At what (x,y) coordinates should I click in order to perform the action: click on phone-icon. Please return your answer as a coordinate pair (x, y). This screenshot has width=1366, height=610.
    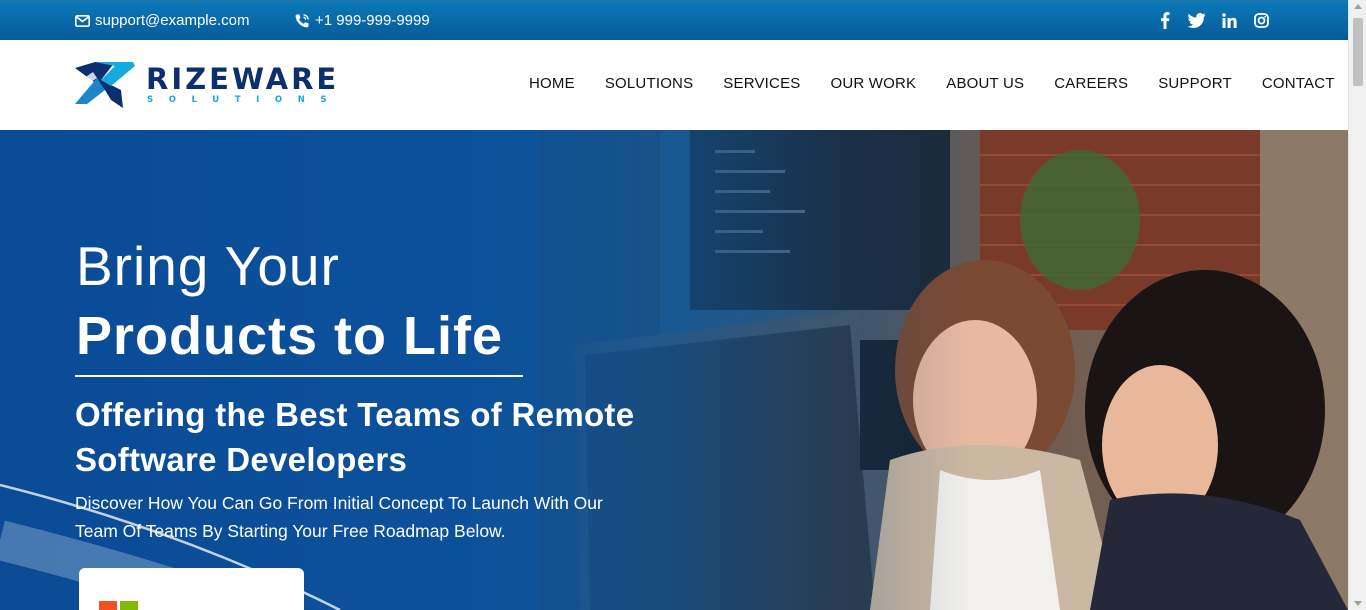
    Looking at the image, I should click on (302, 21).